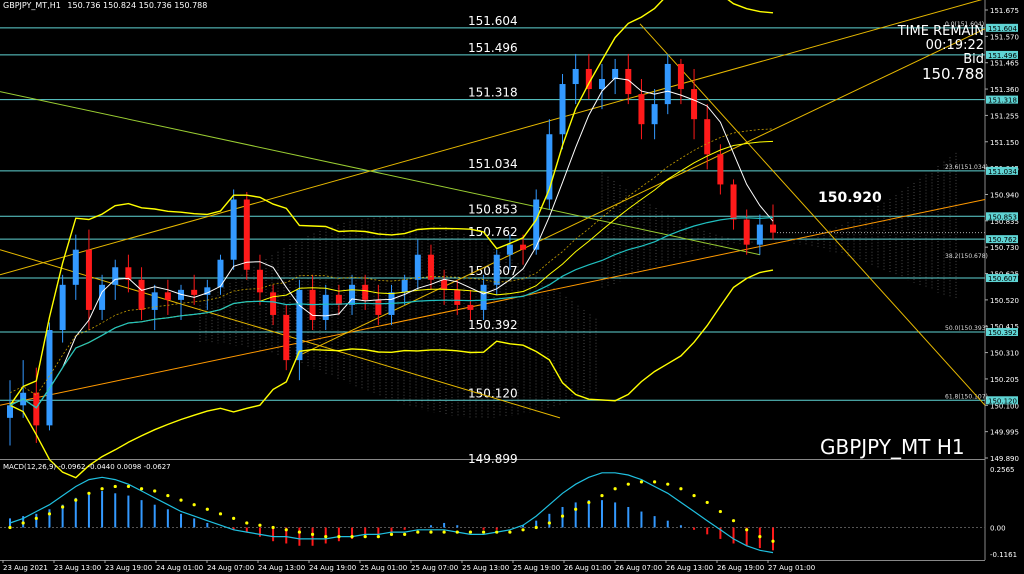 Image resolution: width=1024 pixels, height=574 pixels. What do you see at coordinates (493, 164) in the screenshot?
I see `level-label: 151.034` at bounding box center [493, 164].